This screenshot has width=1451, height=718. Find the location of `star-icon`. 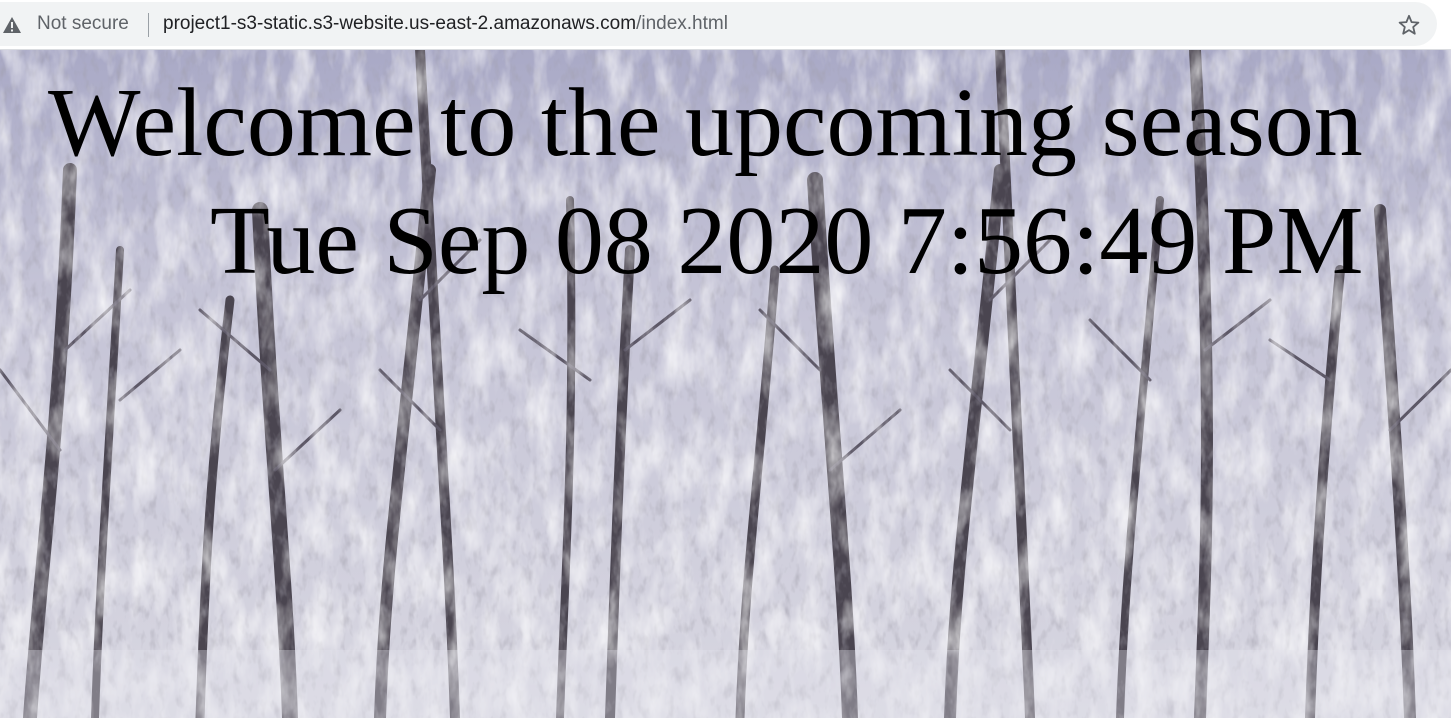

star-icon is located at coordinates (1409, 25).